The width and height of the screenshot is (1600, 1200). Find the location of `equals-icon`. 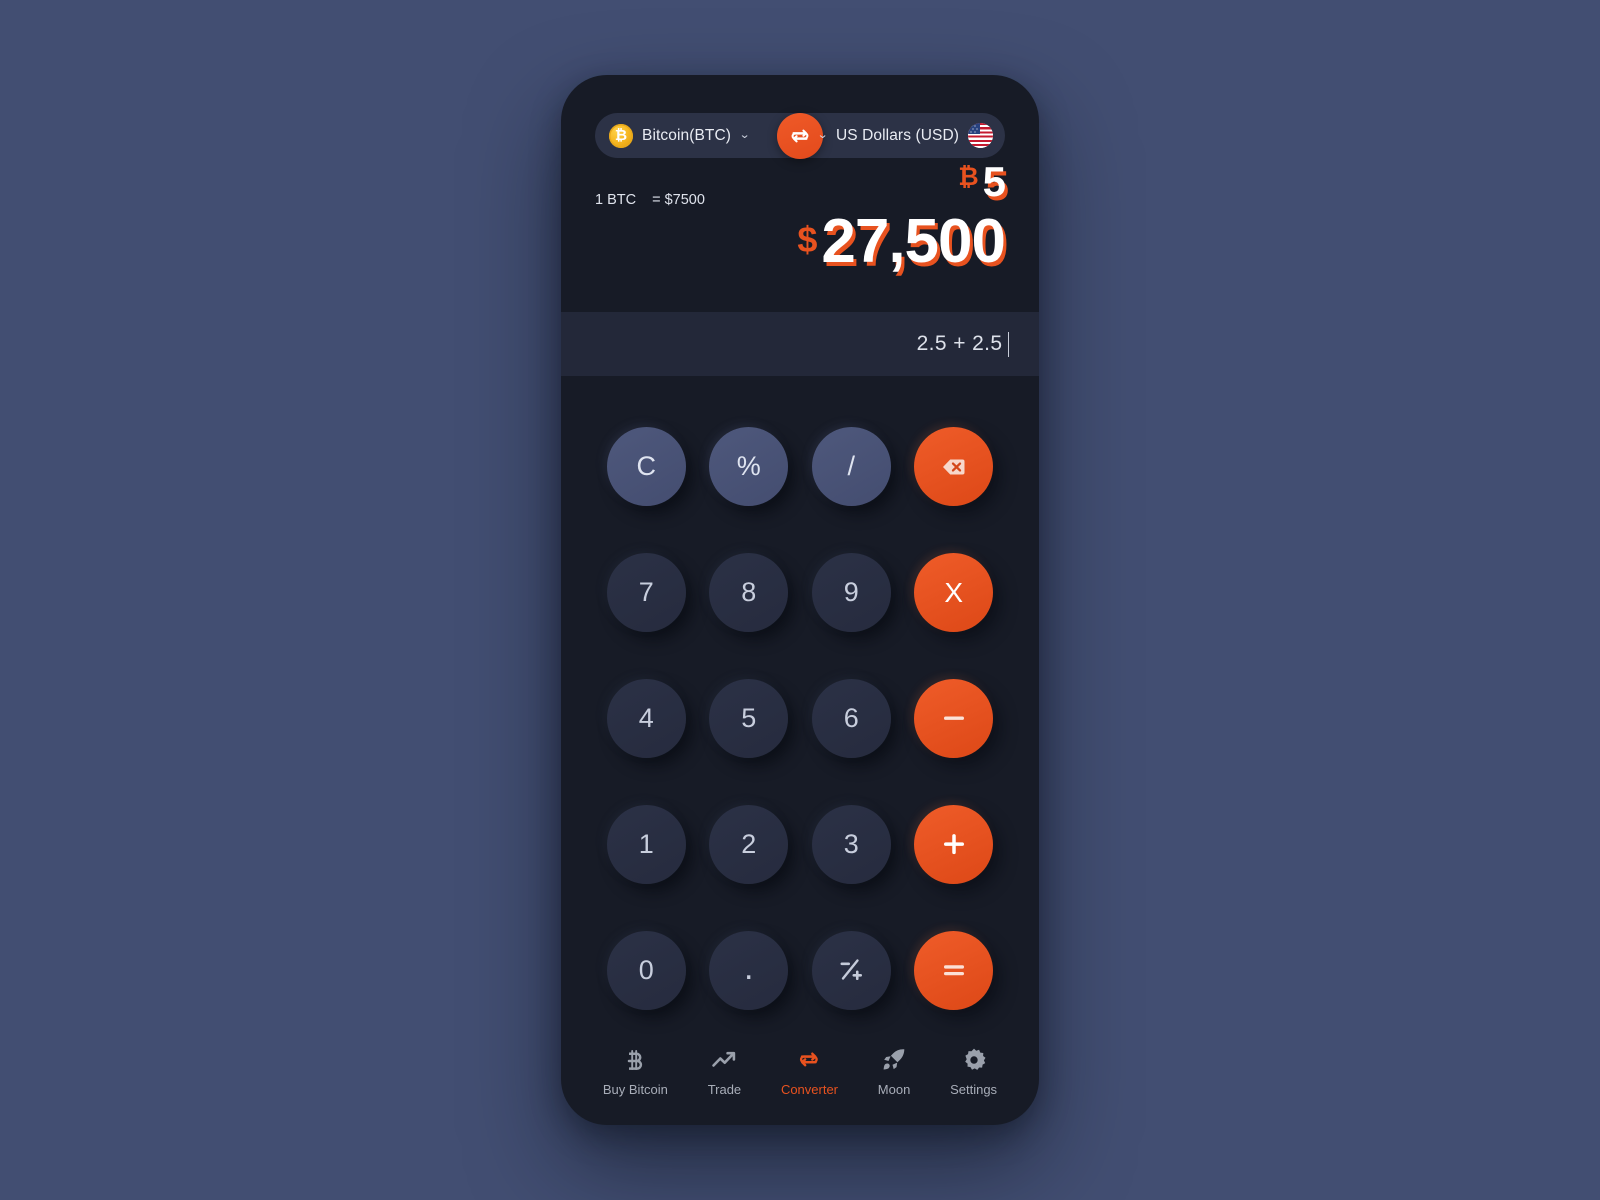

equals-icon is located at coordinates (953, 970).